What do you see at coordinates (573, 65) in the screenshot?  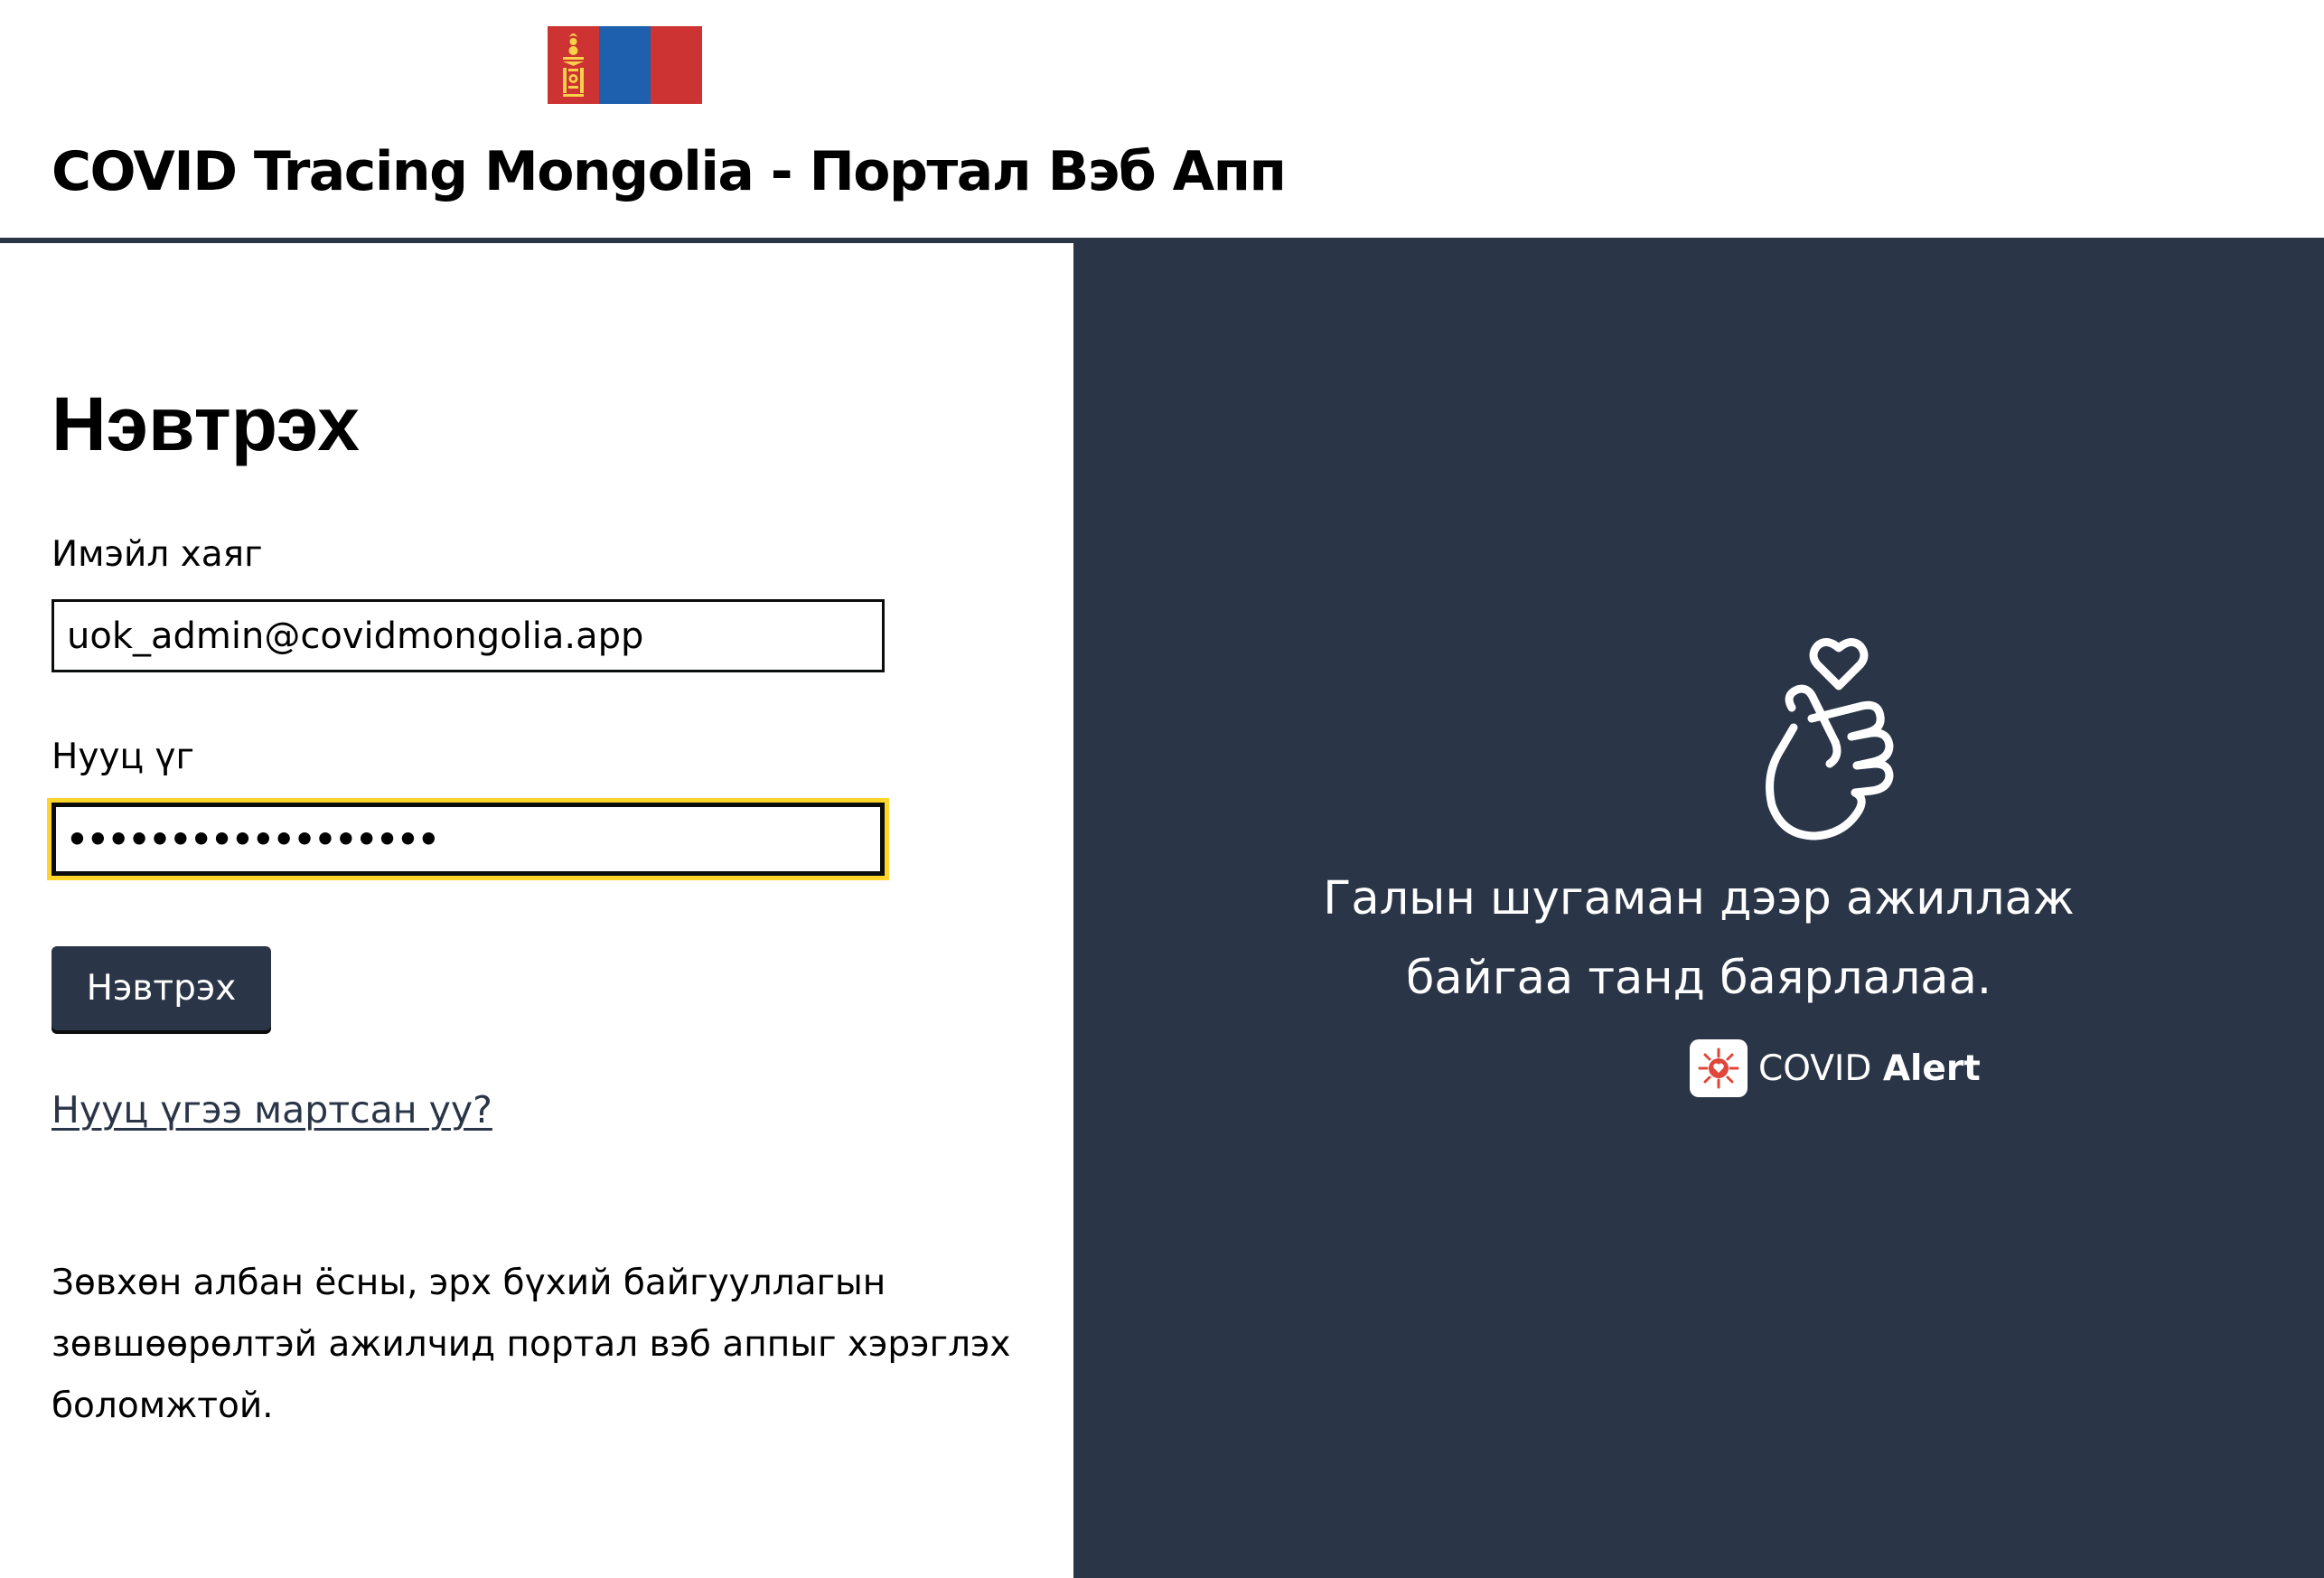 I see `soyombo-symbol-icon` at bounding box center [573, 65].